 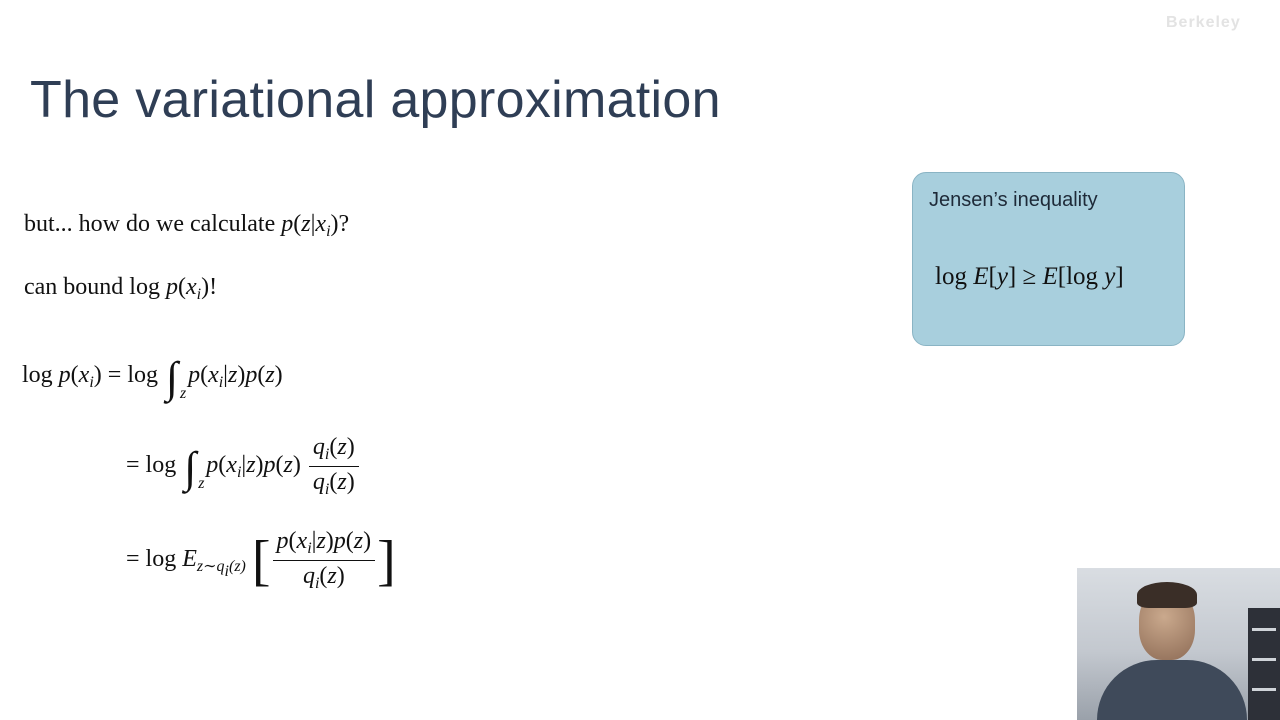 What do you see at coordinates (121, 288) in the screenshot?
I see `bound-line: can bound log p(xi)!` at bounding box center [121, 288].